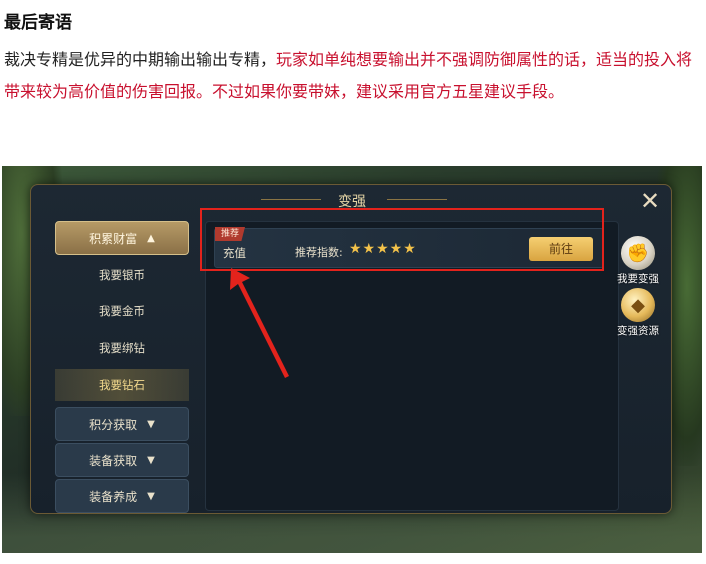  What do you see at coordinates (38, 23) in the screenshot?
I see `article-heading: 最后寄语` at bounding box center [38, 23].